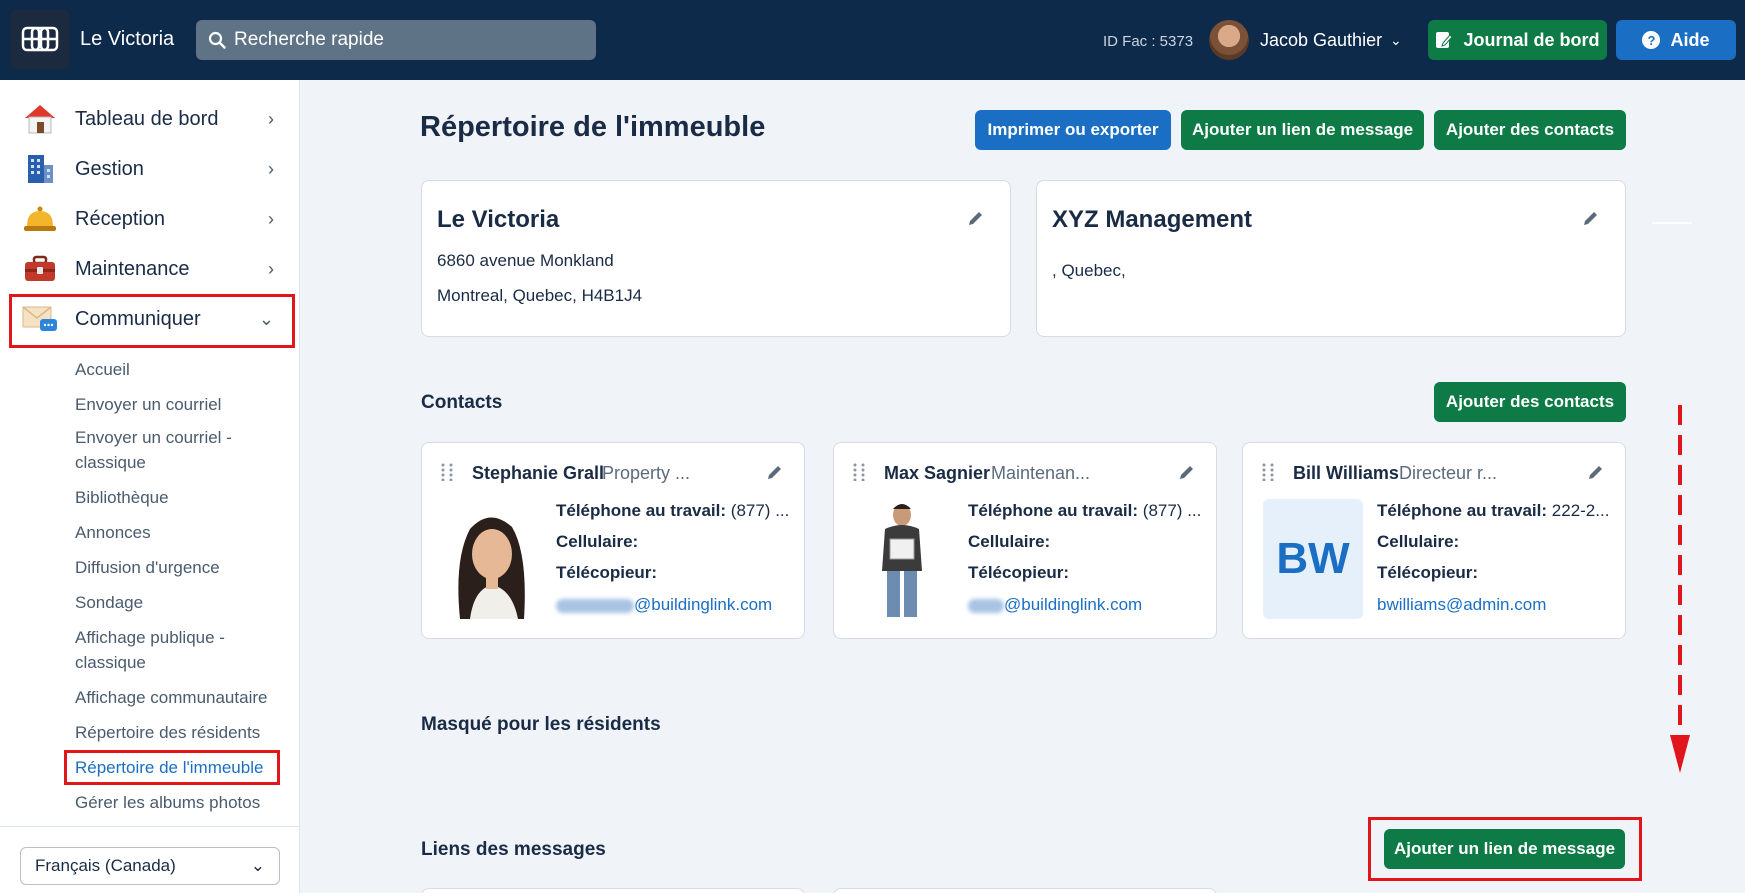 The image size is (1745, 893). What do you see at coordinates (152, 321) in the screenshot?
I see `highlight-communiquer` at bounding box center [152, 321].